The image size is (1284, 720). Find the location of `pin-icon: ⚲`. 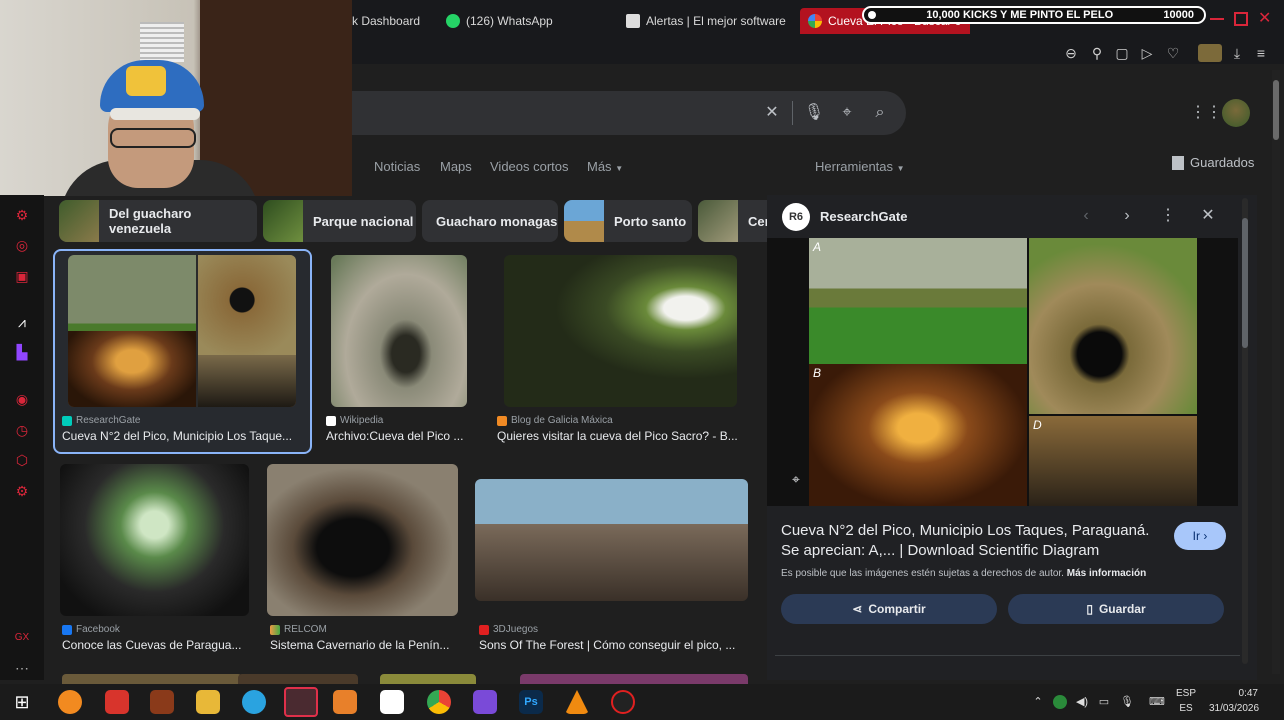

pin-icon: ⚲ is located at coordinates (1097, 53).